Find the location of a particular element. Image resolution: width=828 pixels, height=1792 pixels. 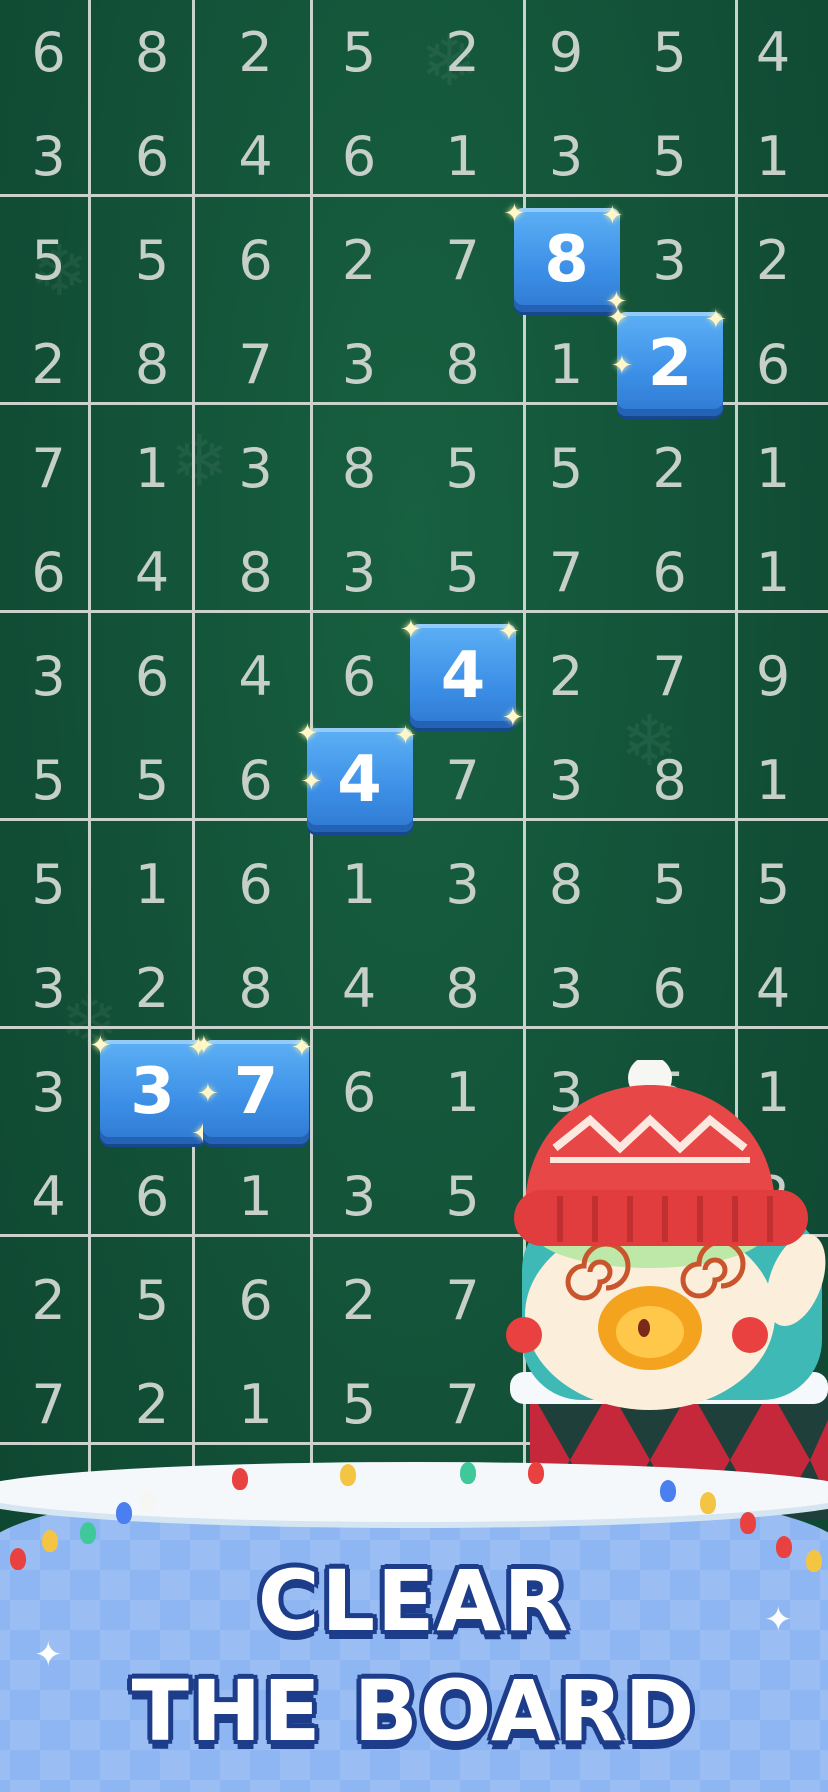

headline-line-1: CLEAR is located at coordinates (414, 1601).